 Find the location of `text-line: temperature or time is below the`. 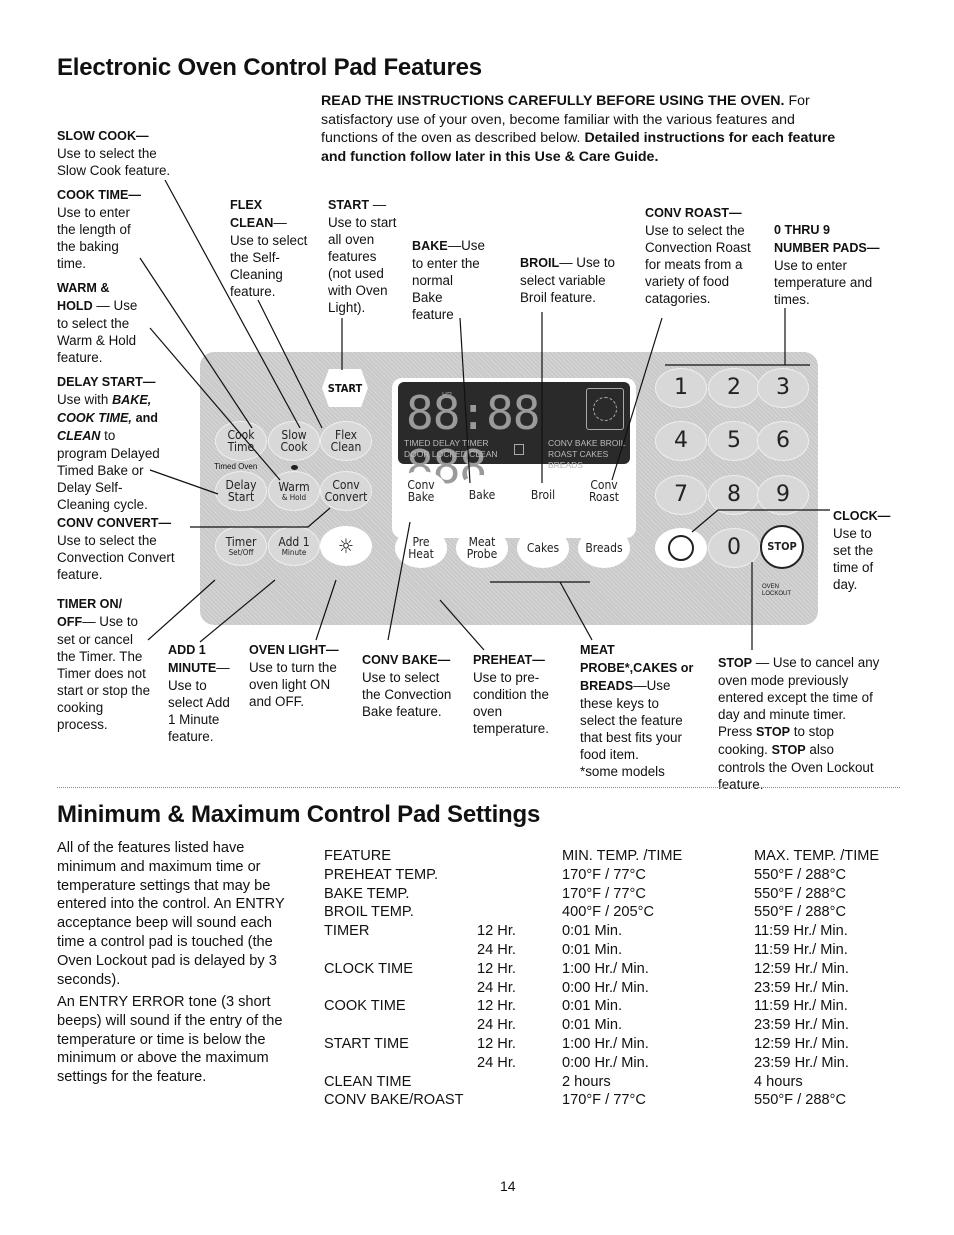

text-line: temperature or time is below the is located at coordinates (161, 1039).